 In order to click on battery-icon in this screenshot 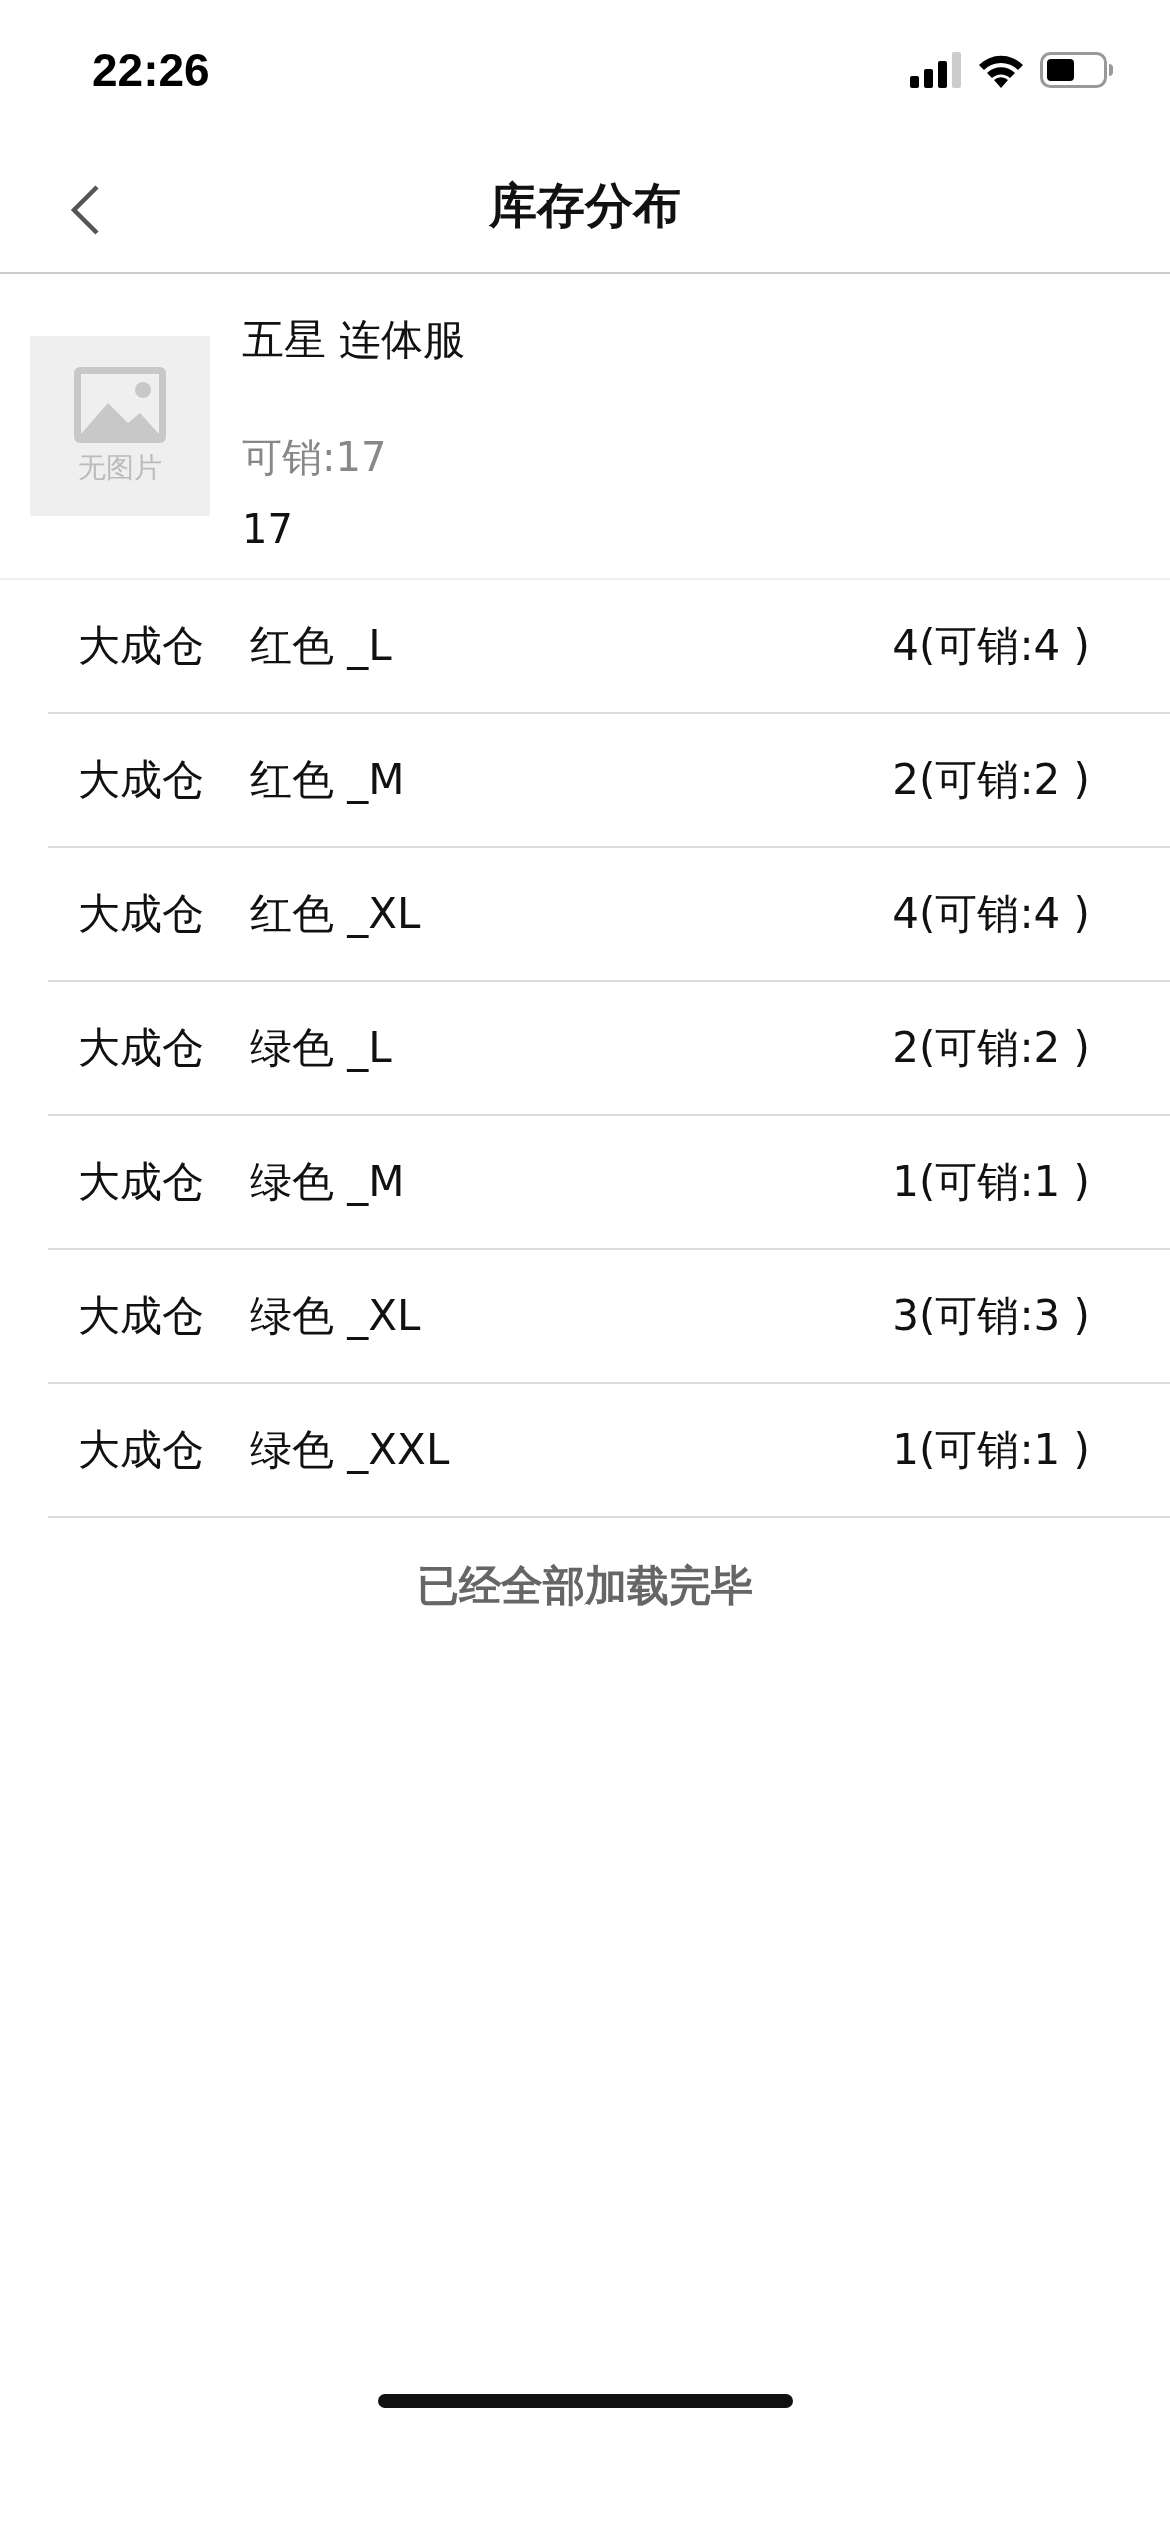, I will do `click(1077, 70)`.